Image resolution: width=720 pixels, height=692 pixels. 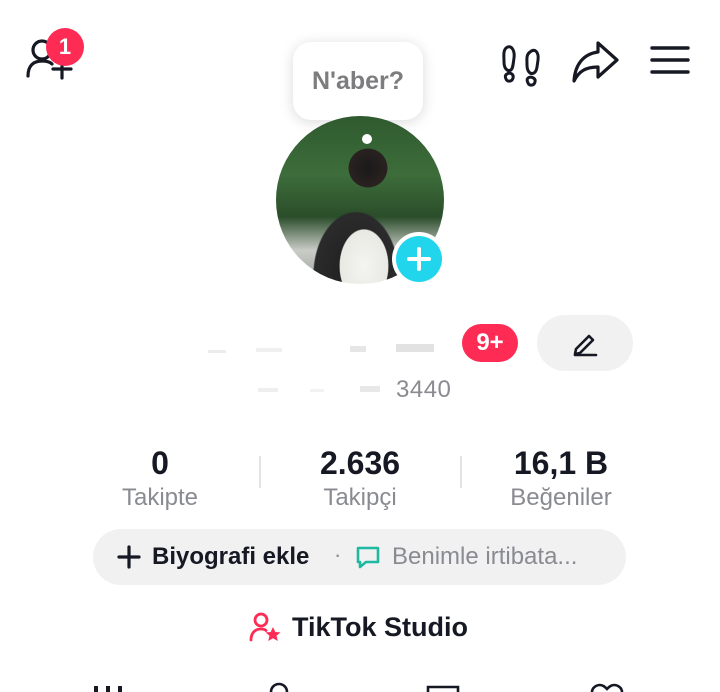 What do you see at coordinates (561, 497) in the screenshot?
I see `stat-likes-label: Beğeniler` at bounding box center [561, 497].